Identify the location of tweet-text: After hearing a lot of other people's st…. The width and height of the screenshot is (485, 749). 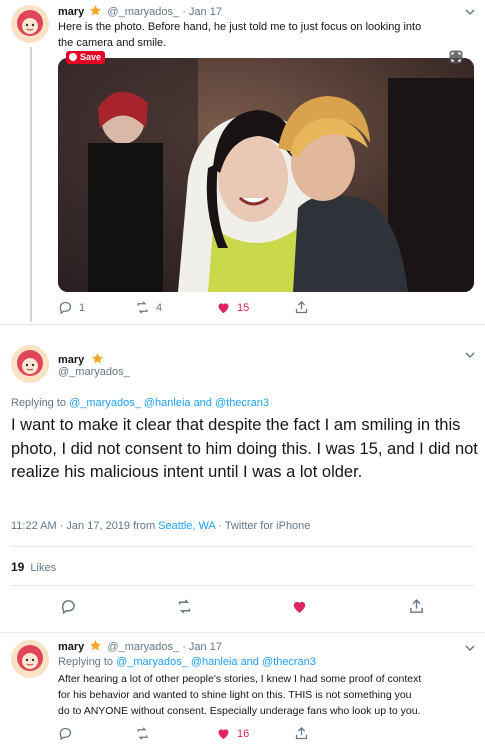
(239, 695).